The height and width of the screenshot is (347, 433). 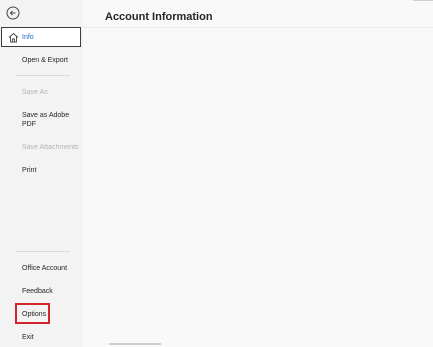 I want to click on sidebar-item-save-attachments: Save Attachments, so click(x=41, y=147).